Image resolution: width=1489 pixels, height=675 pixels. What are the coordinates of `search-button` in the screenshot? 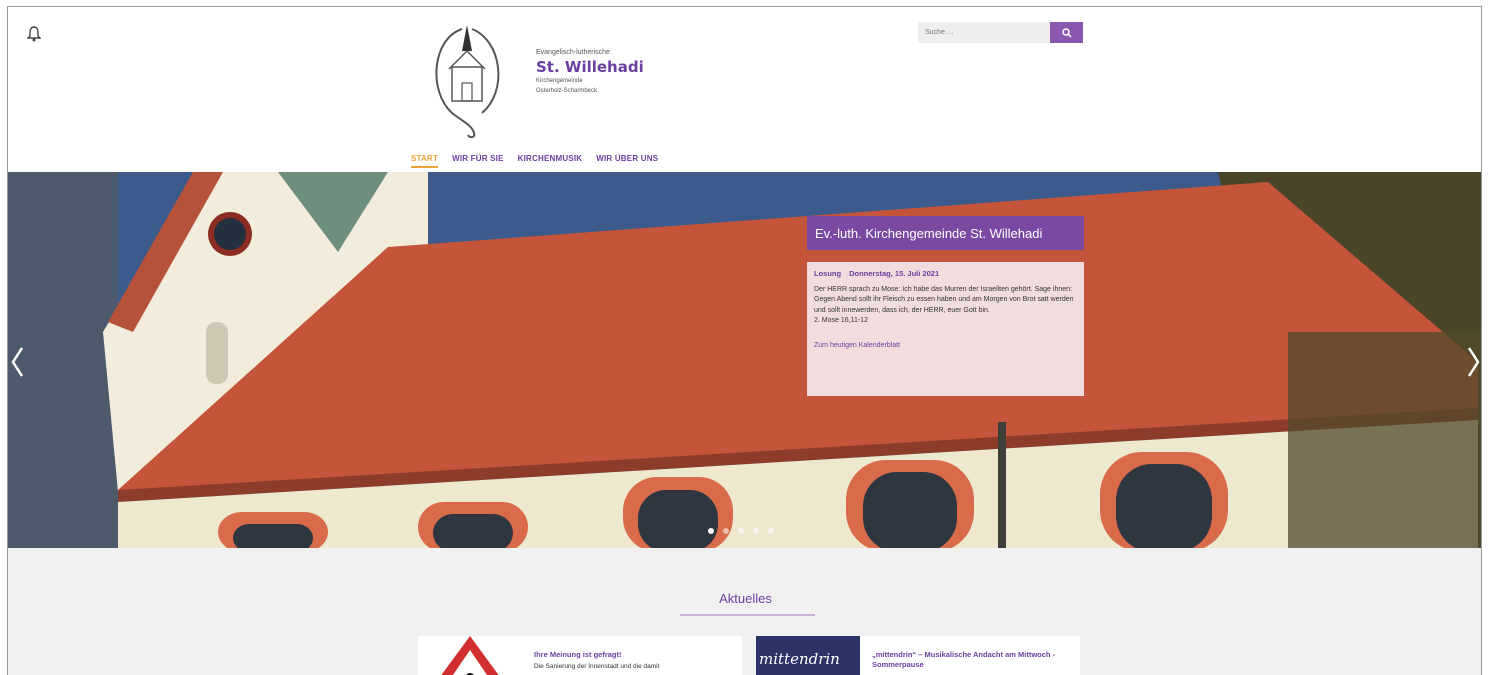 It's located at (1066, 32).